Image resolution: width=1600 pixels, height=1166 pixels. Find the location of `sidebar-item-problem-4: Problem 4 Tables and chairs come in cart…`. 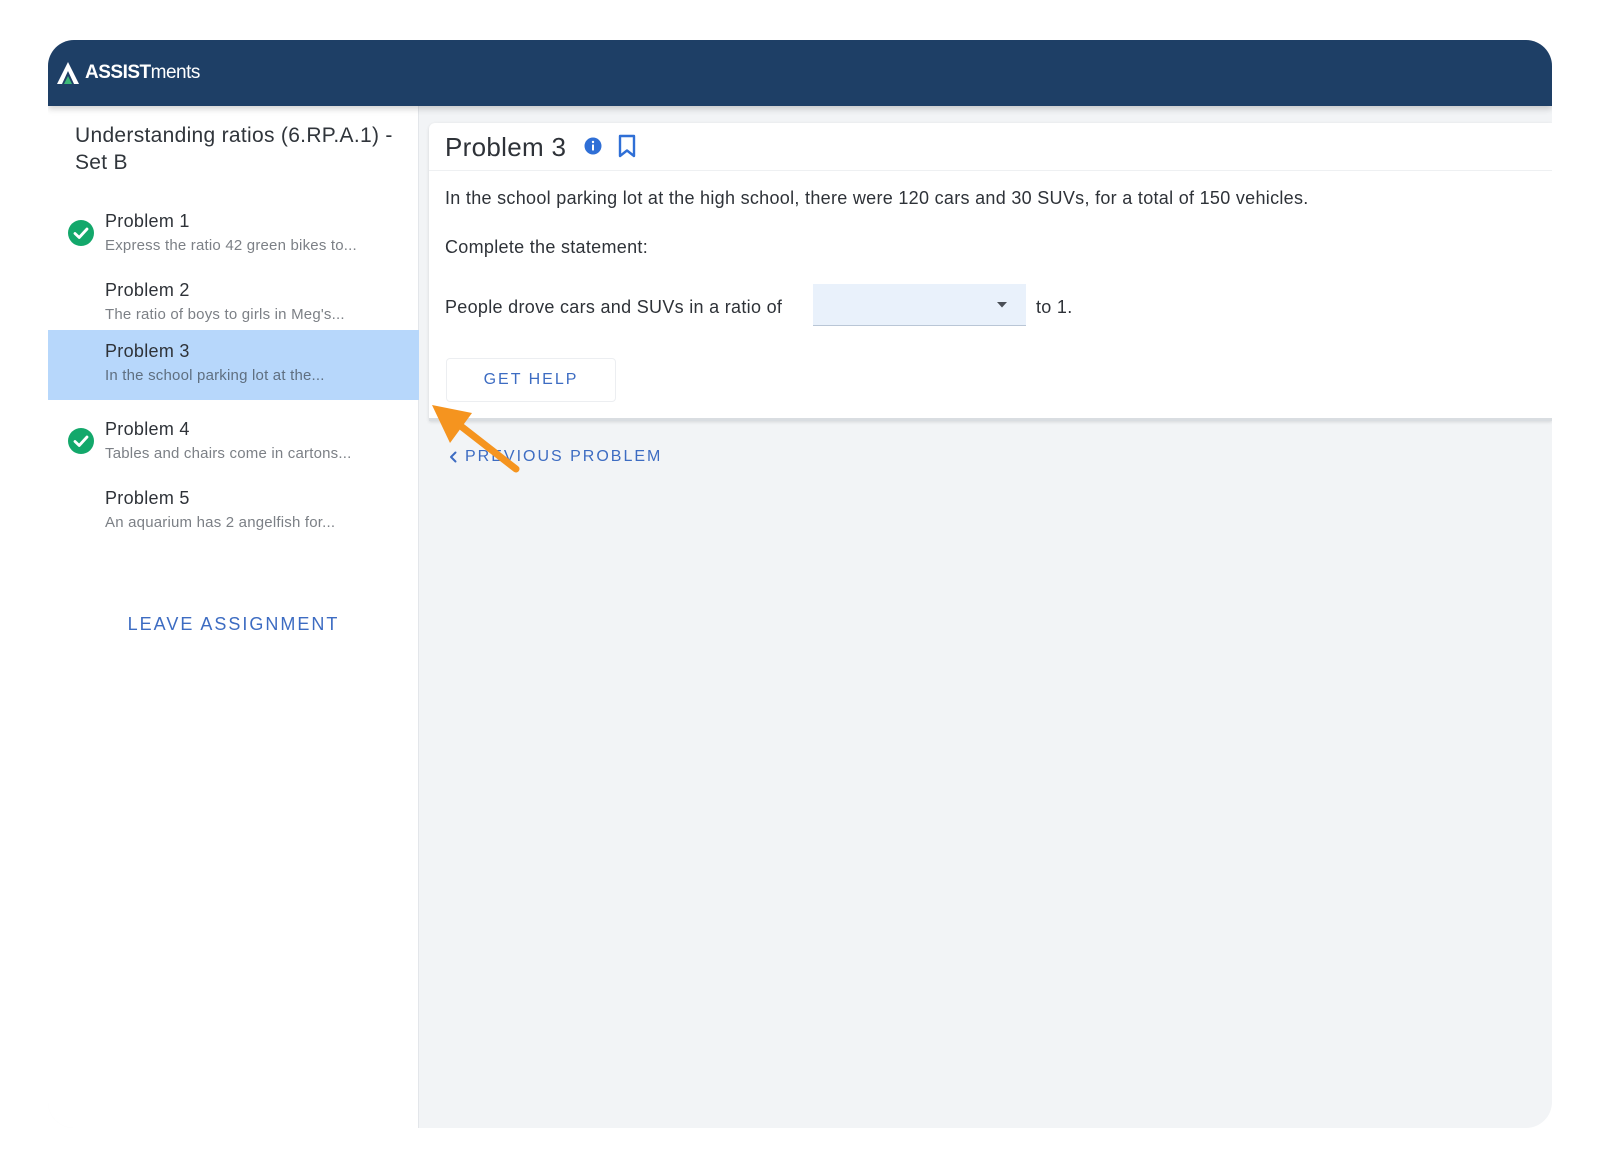

sidebar-item-problem-4: Problem 4 Tables and chairs come in cart… is located at coordinates (233, 443).